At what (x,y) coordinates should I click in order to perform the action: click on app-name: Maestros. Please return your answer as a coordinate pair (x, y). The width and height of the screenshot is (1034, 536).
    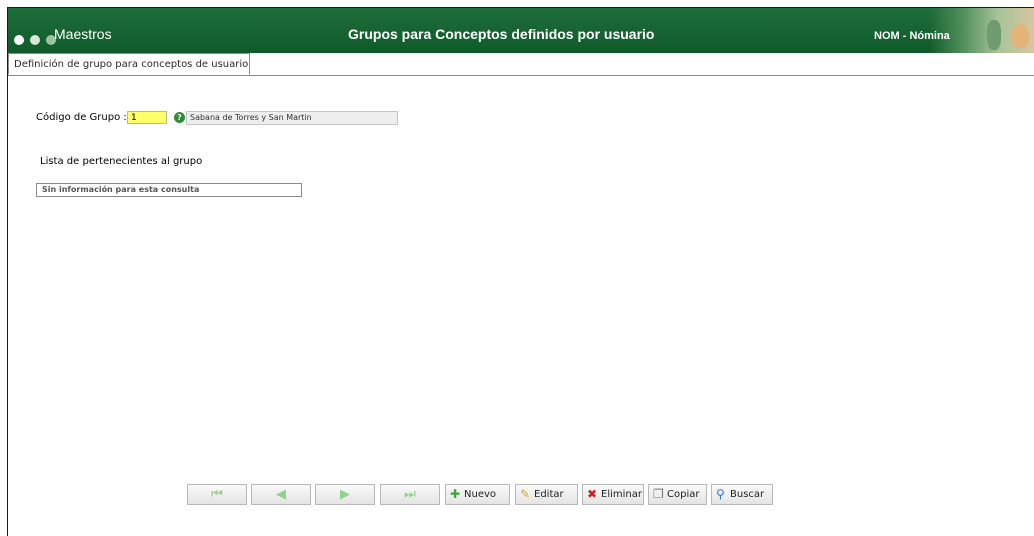
    Looking at the image, I should click on (83, 34).